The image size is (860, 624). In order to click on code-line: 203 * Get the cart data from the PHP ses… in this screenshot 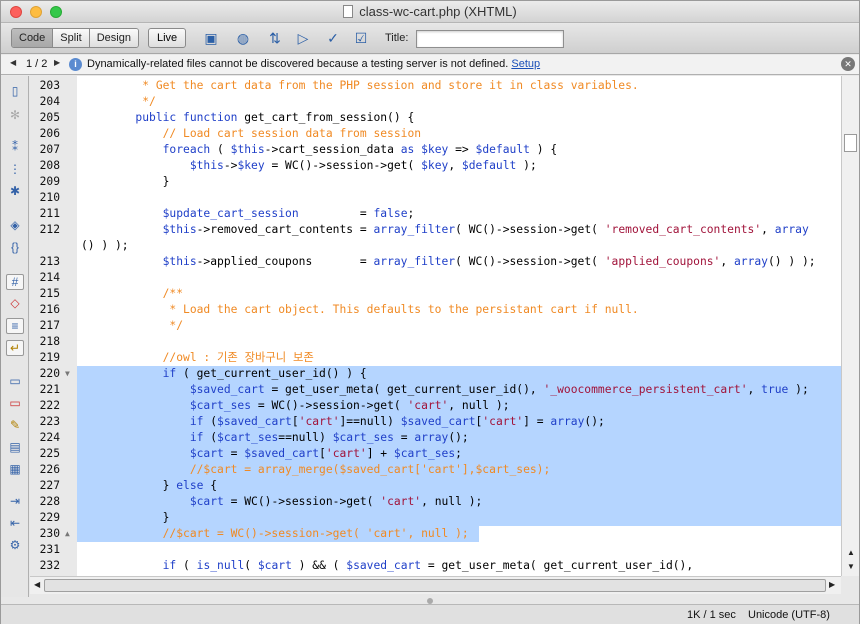, I will do `click(435, 86)`.